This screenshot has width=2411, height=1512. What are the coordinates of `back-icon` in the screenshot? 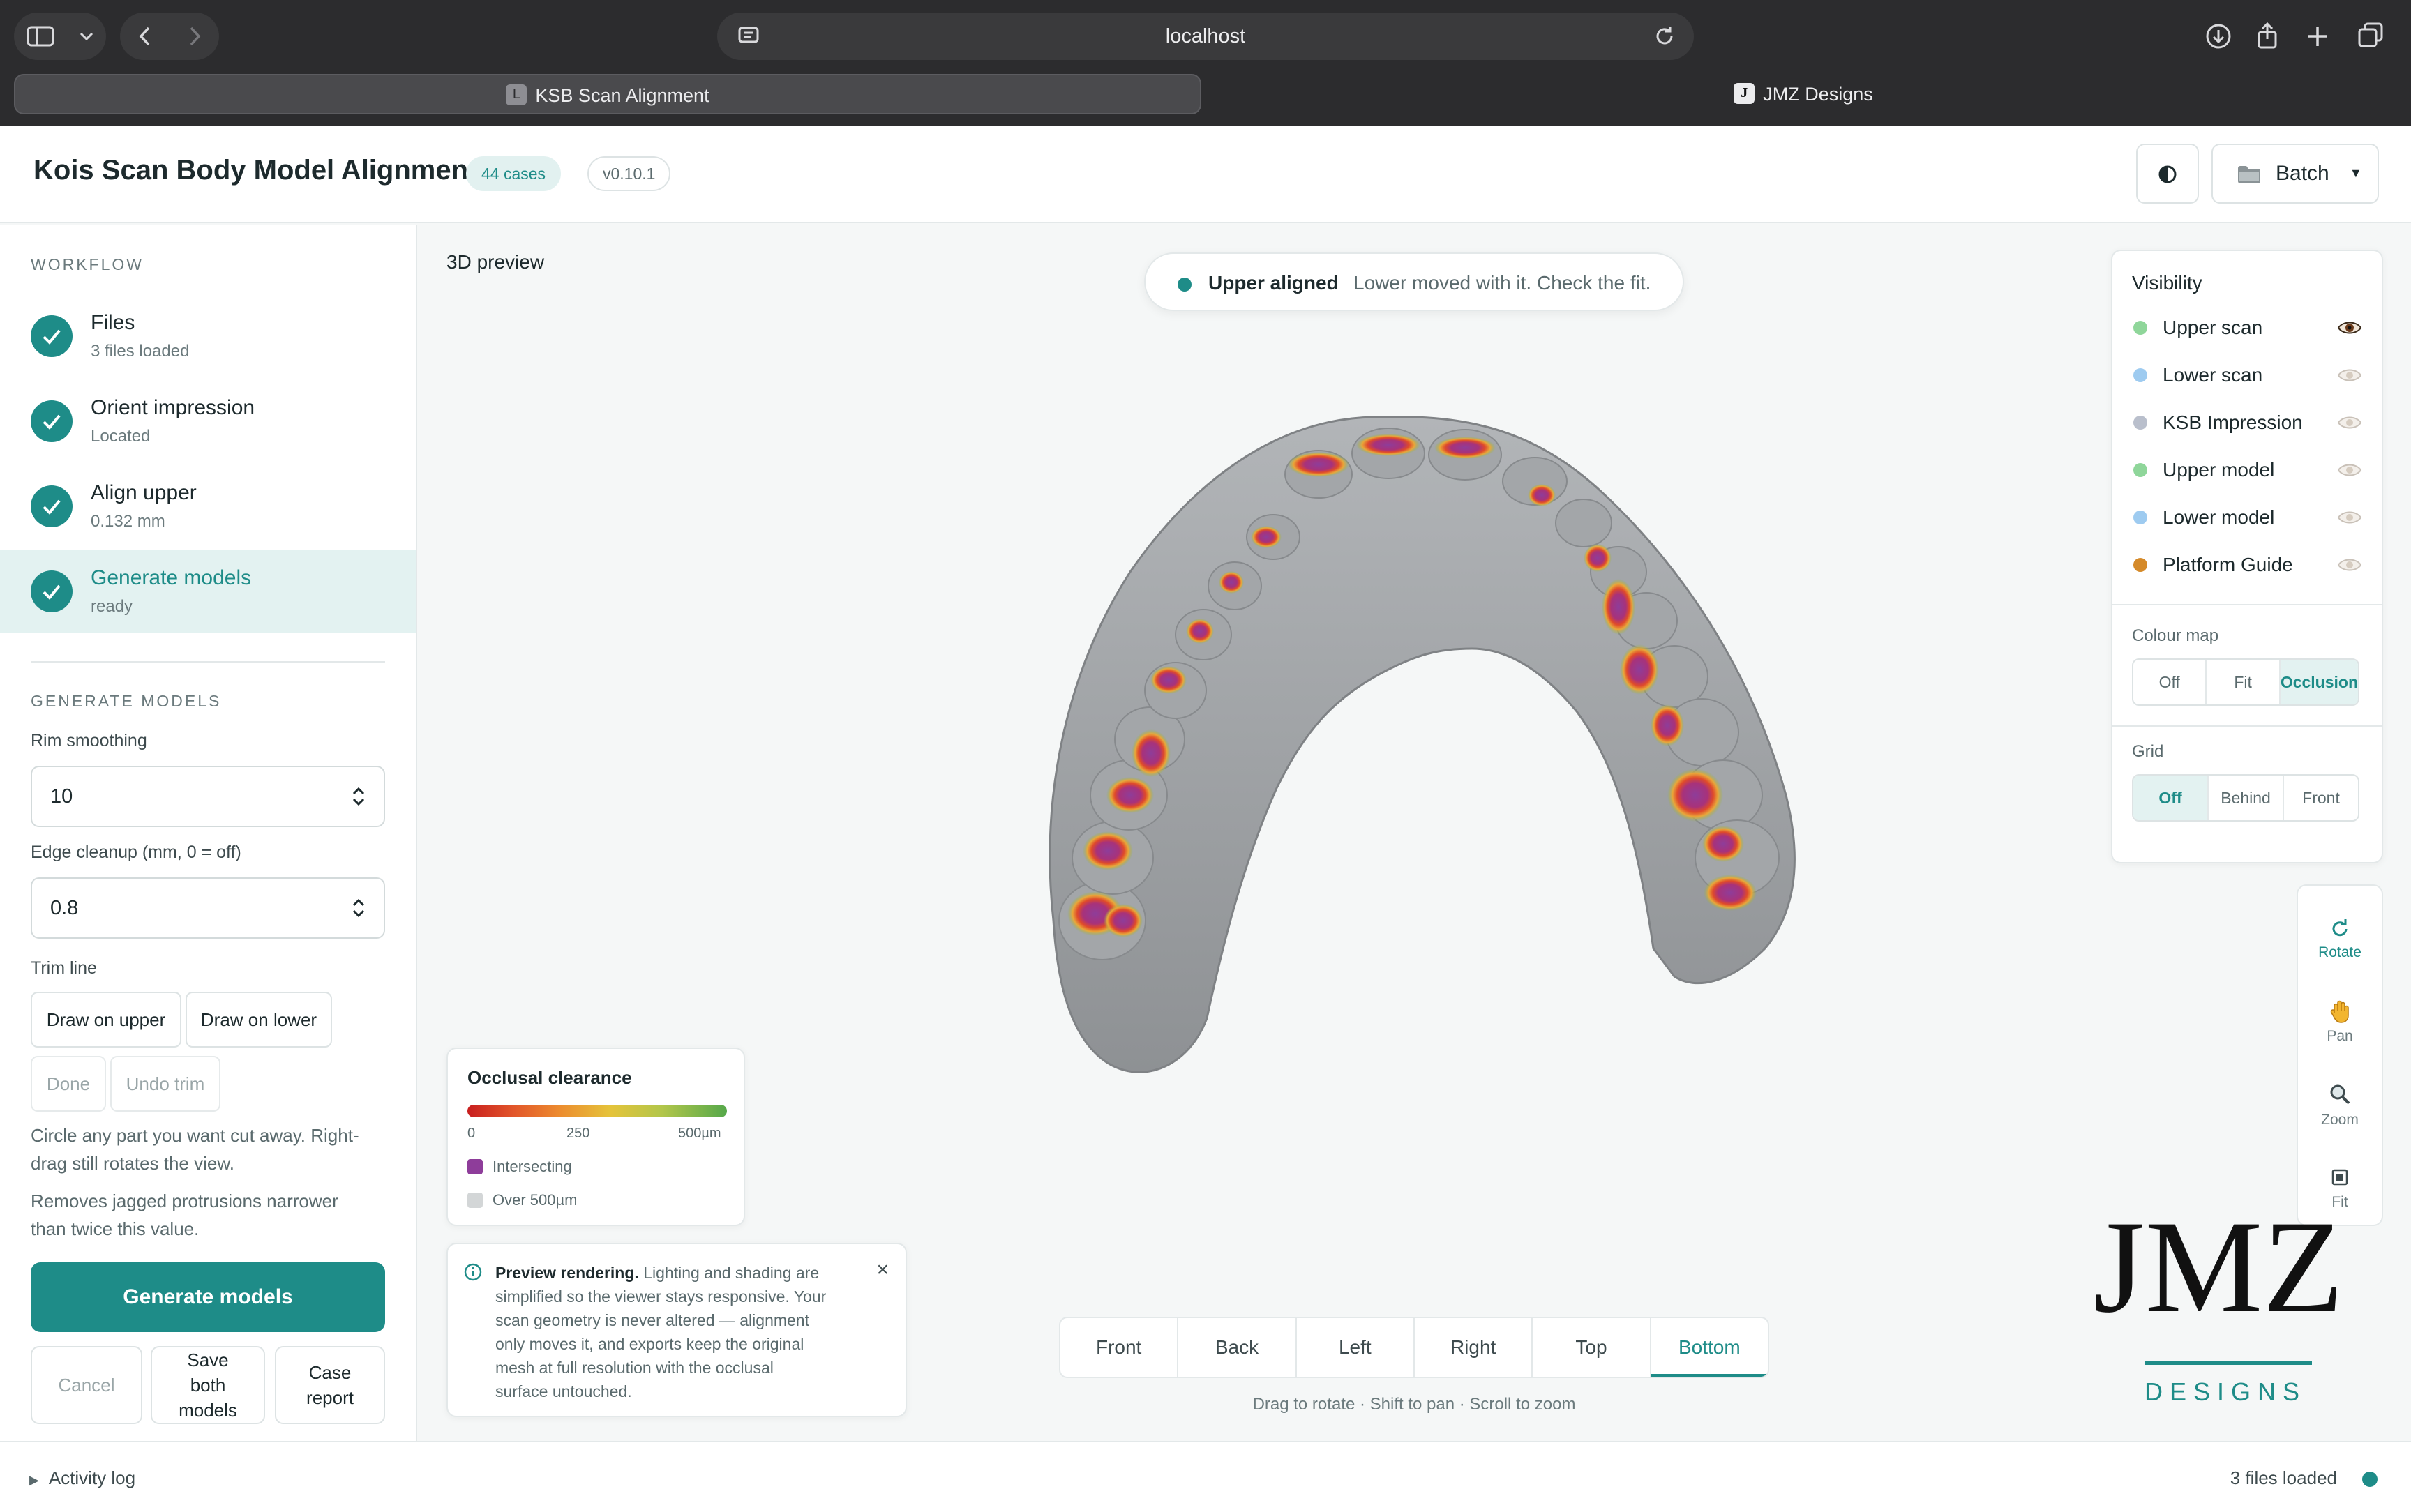 It's located at (145, 36).